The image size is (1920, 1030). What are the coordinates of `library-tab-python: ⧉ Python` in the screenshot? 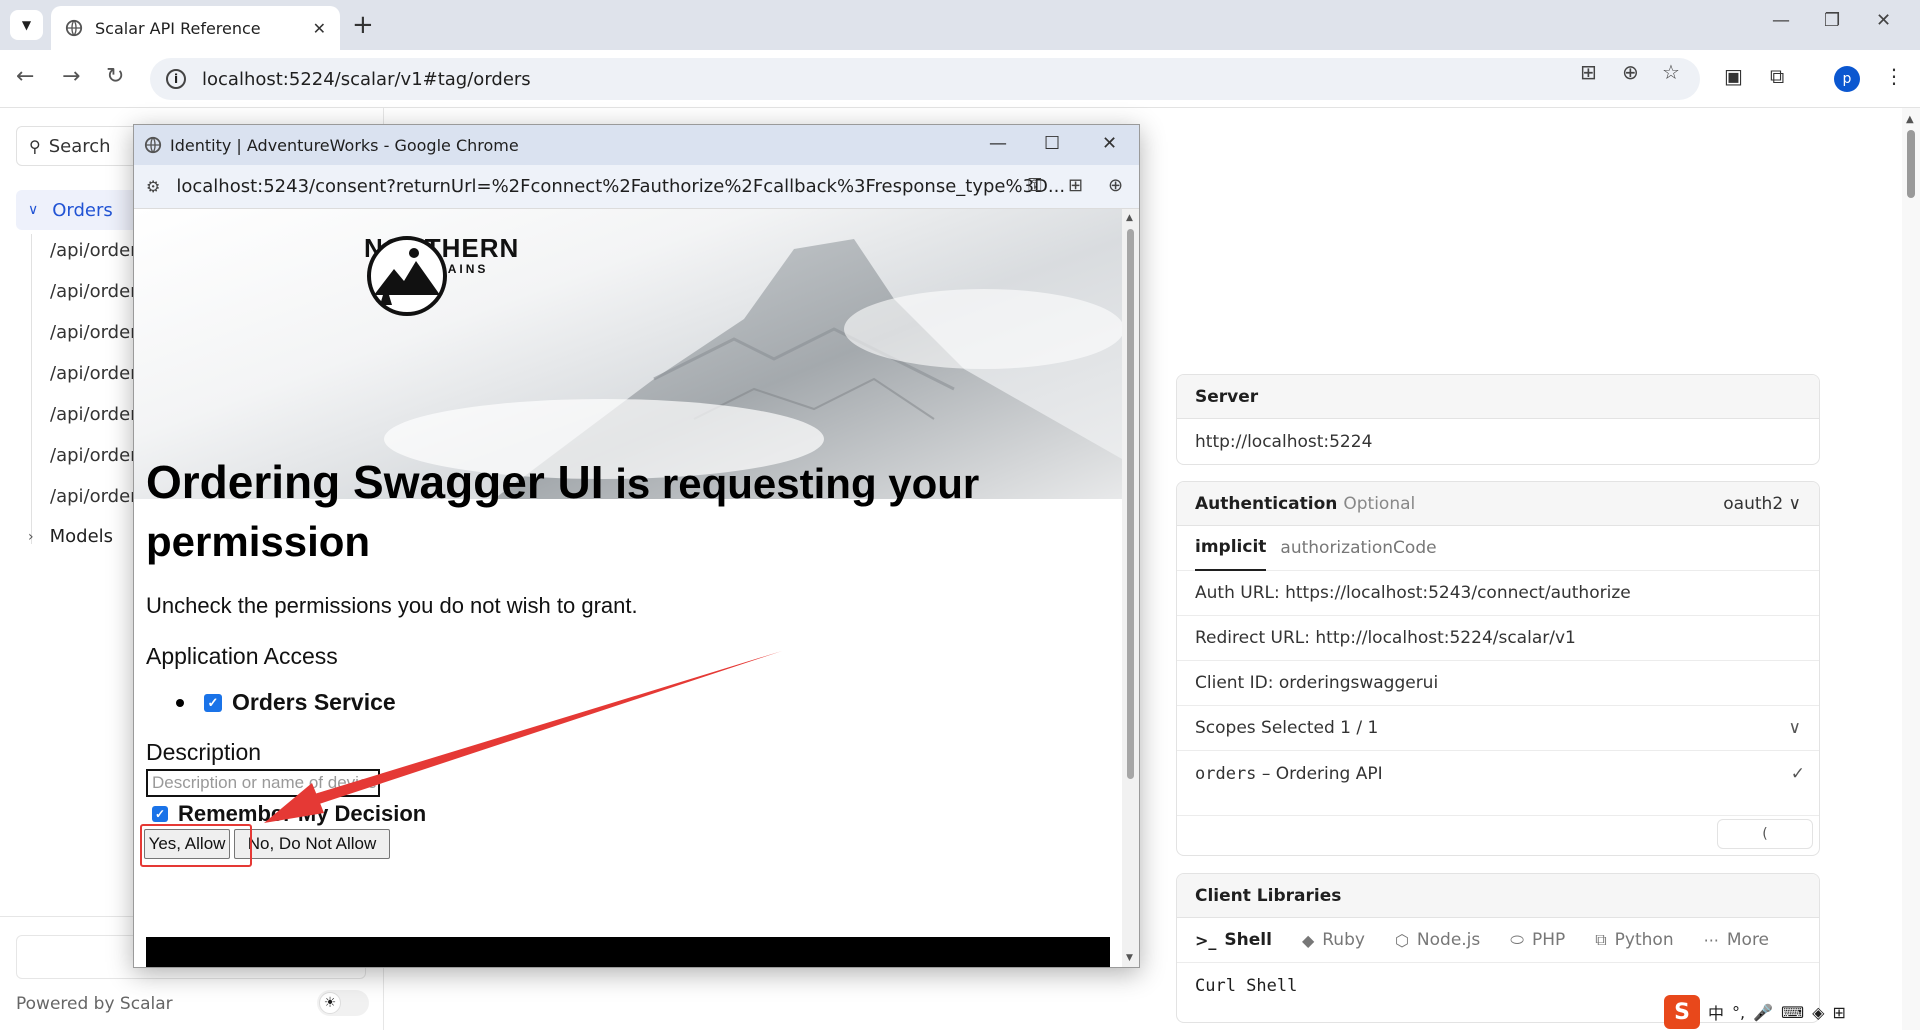 It's located at (1634, 940).